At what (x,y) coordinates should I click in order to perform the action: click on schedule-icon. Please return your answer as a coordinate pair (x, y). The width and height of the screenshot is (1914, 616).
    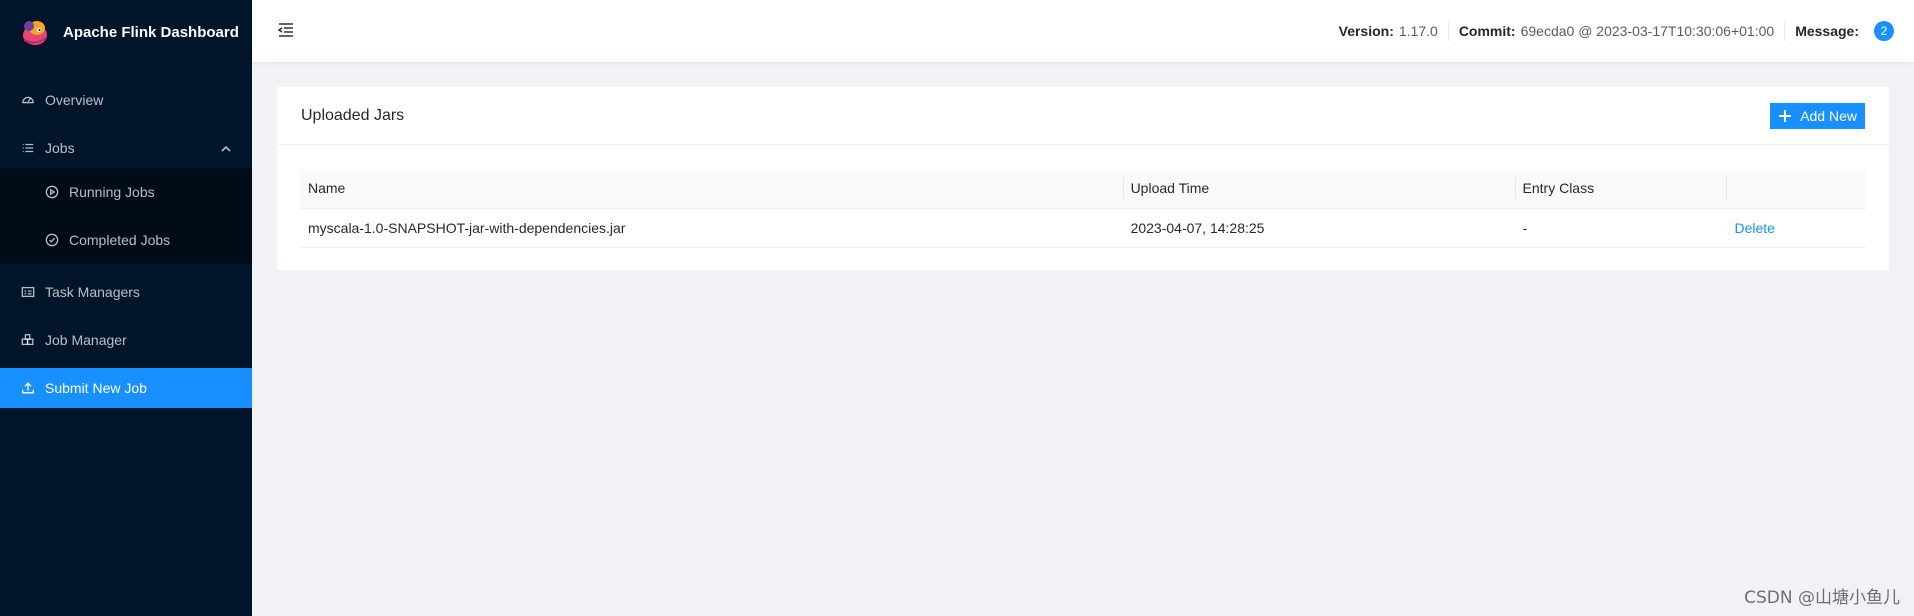
    Looking at the image, I should click on (27, 292).